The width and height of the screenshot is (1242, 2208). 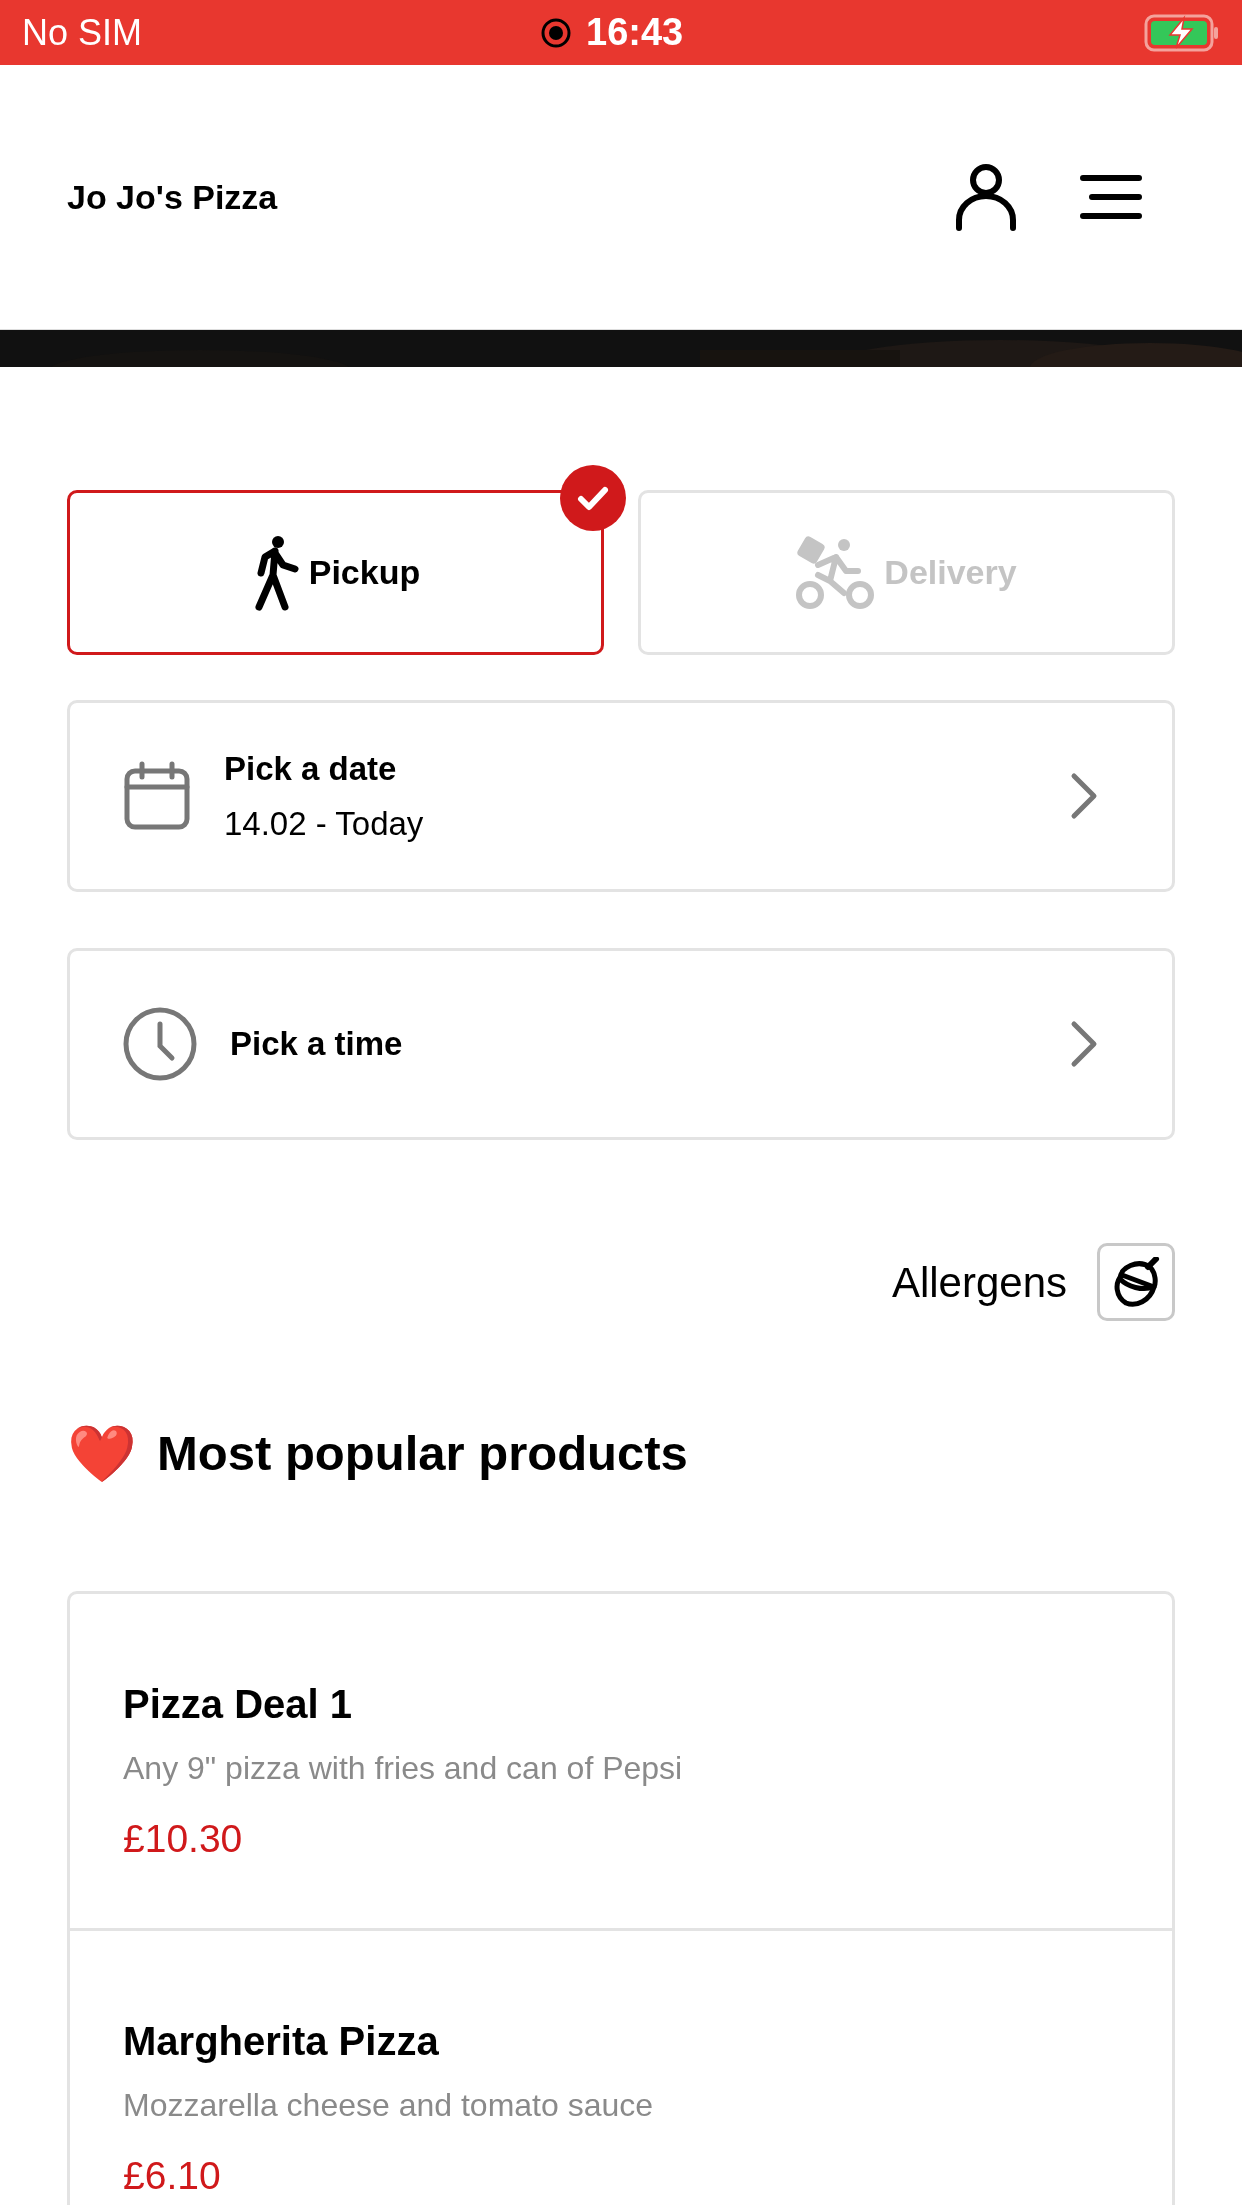 I want to click on allergens-button, so click(x=1136, y=1282).